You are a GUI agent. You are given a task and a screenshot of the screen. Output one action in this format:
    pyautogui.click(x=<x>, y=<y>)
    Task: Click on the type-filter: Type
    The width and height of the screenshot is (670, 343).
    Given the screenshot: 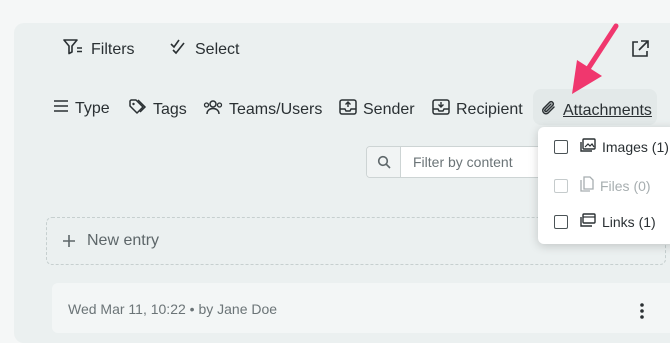 What is the action you would take?
    pyautogui.click(x=81, y=108)
    